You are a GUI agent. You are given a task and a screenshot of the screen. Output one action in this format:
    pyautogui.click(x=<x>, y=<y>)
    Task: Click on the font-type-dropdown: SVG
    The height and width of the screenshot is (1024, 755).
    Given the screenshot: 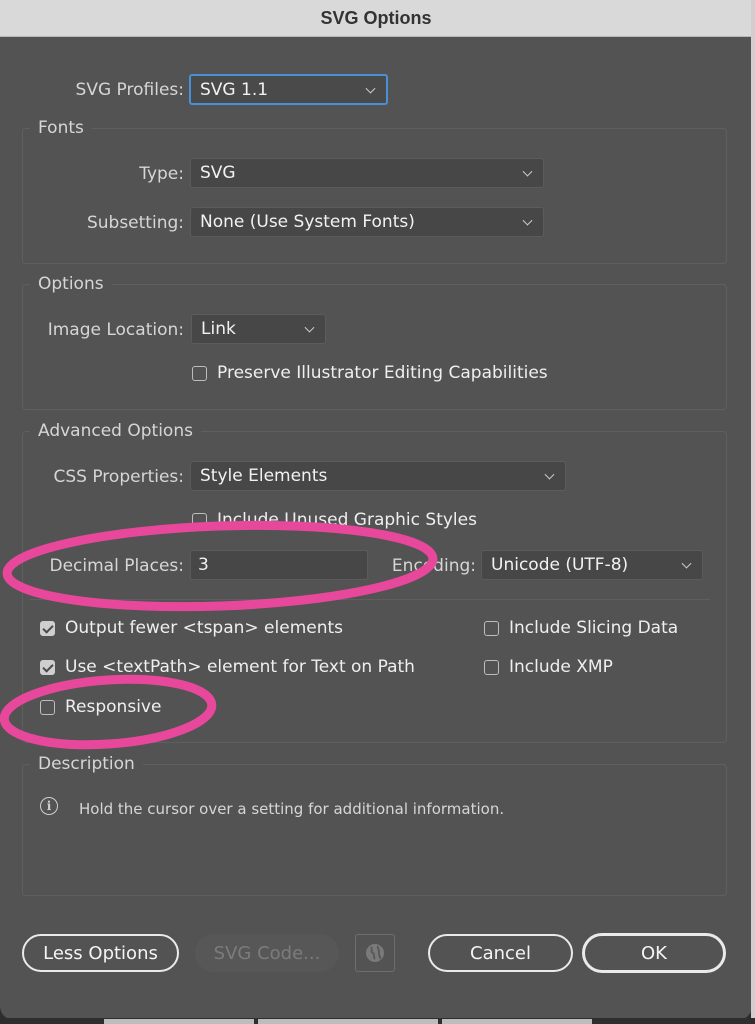 What is the action you would take?
    pyautogui.click(x=367, y=173)
    